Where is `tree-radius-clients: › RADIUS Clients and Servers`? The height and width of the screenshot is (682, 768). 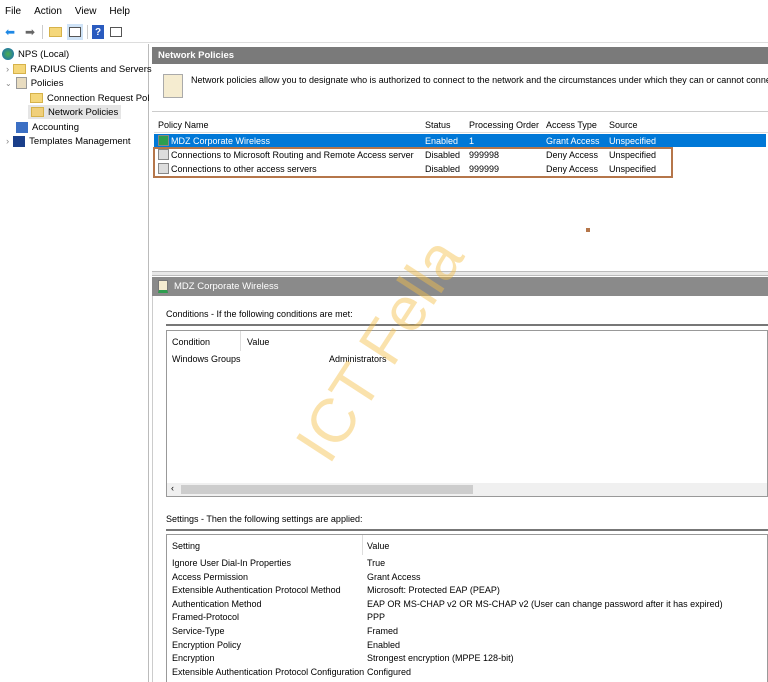
tree-radius-clients: › RADIUS Clients and Servers is located at coordinates (79, 69).